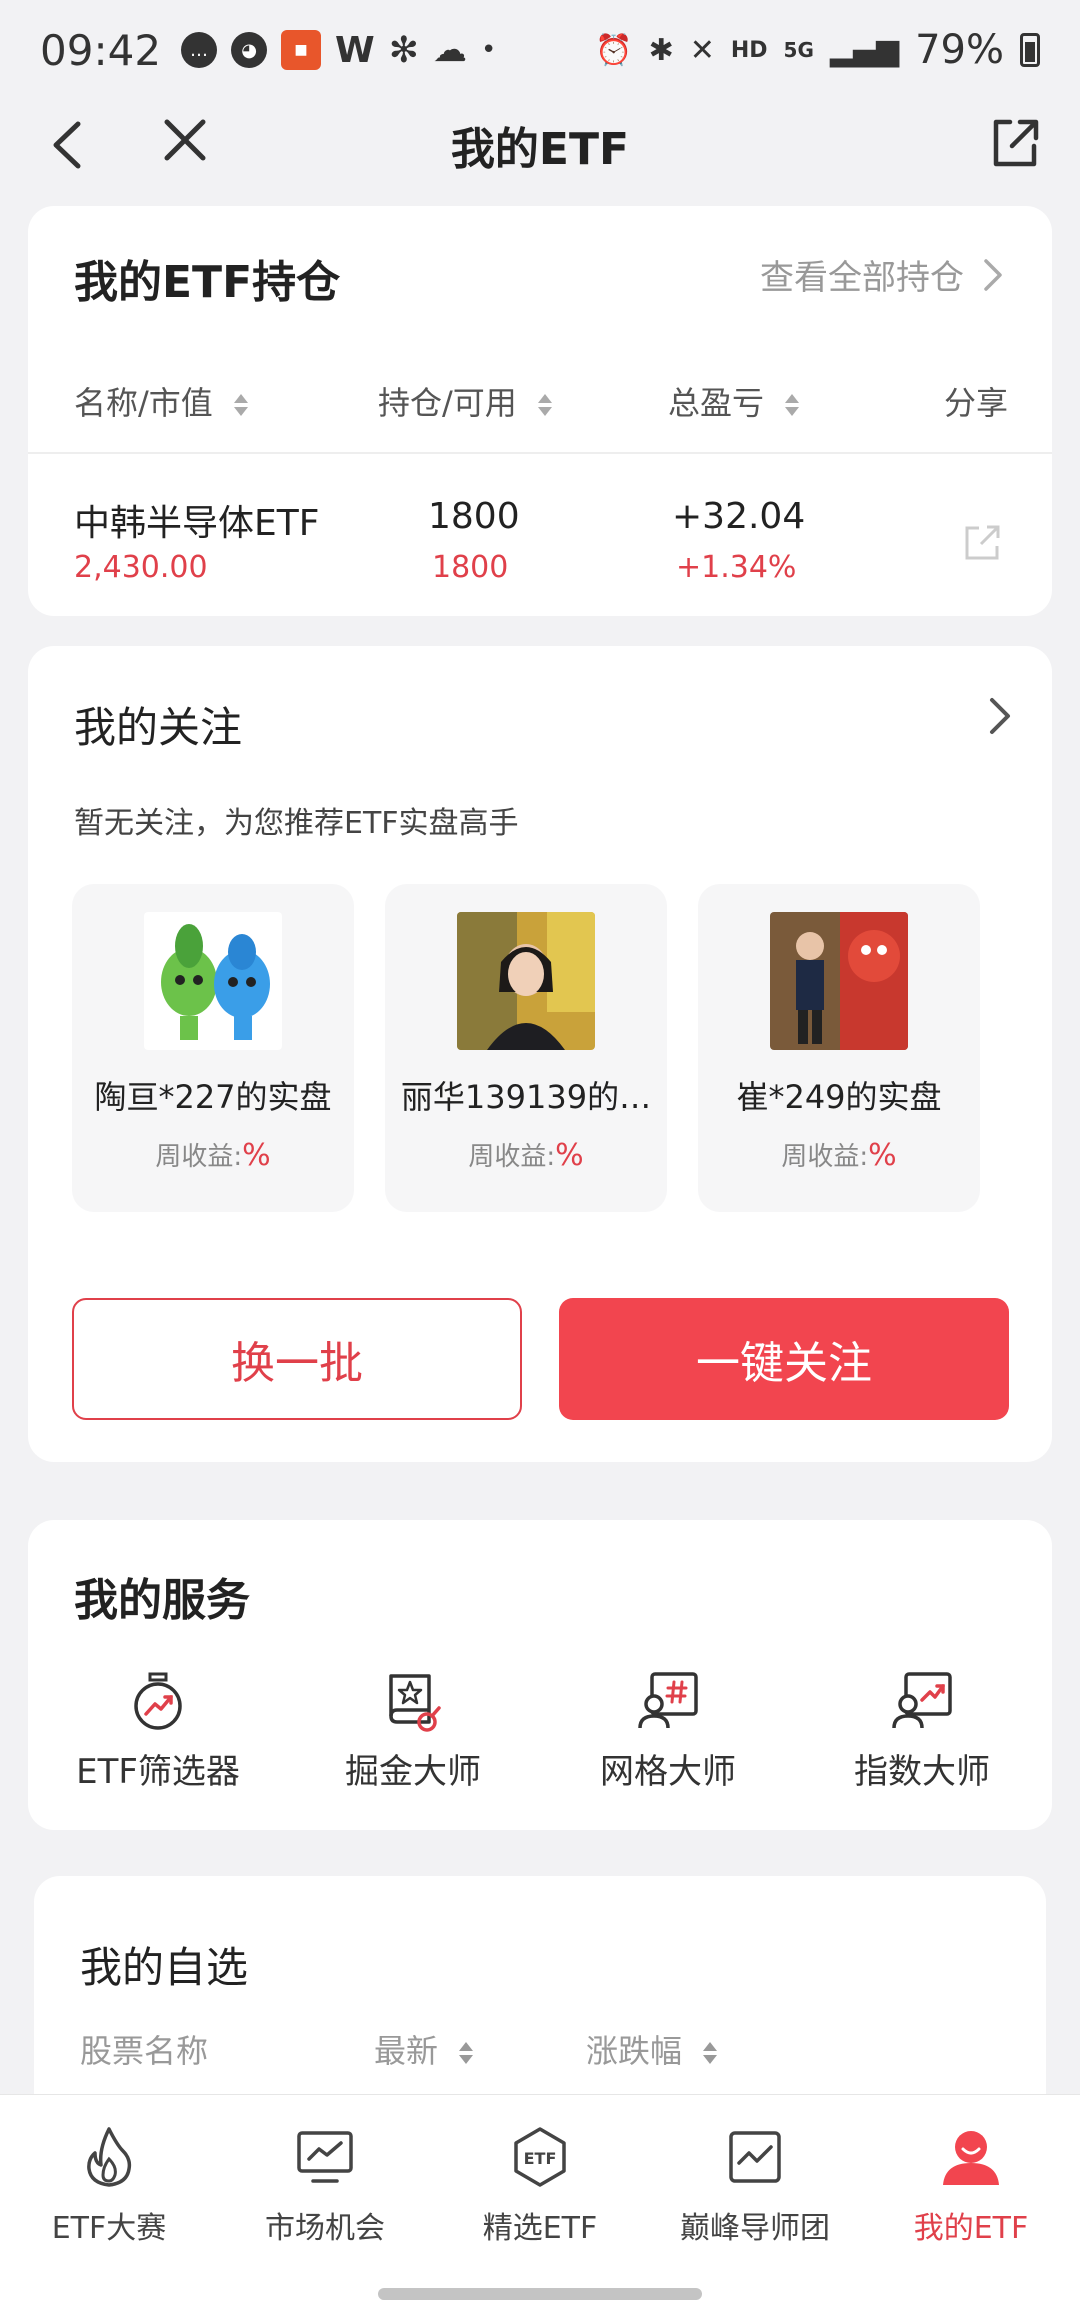 This screenshot has height=2316, width=1080. What do you see at coordinates (798, 50) in the screenshot?
I see `network-indicator: 5G` at bounding box center [798, 50].